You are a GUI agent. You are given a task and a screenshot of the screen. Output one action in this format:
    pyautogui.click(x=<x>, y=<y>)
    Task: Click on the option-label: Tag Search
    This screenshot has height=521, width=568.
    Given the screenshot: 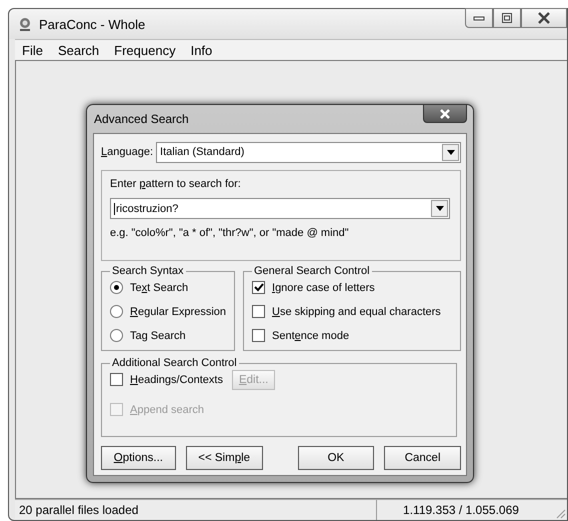 What is the action you would take?
    pyautogui.click(x=158, y=336)
    